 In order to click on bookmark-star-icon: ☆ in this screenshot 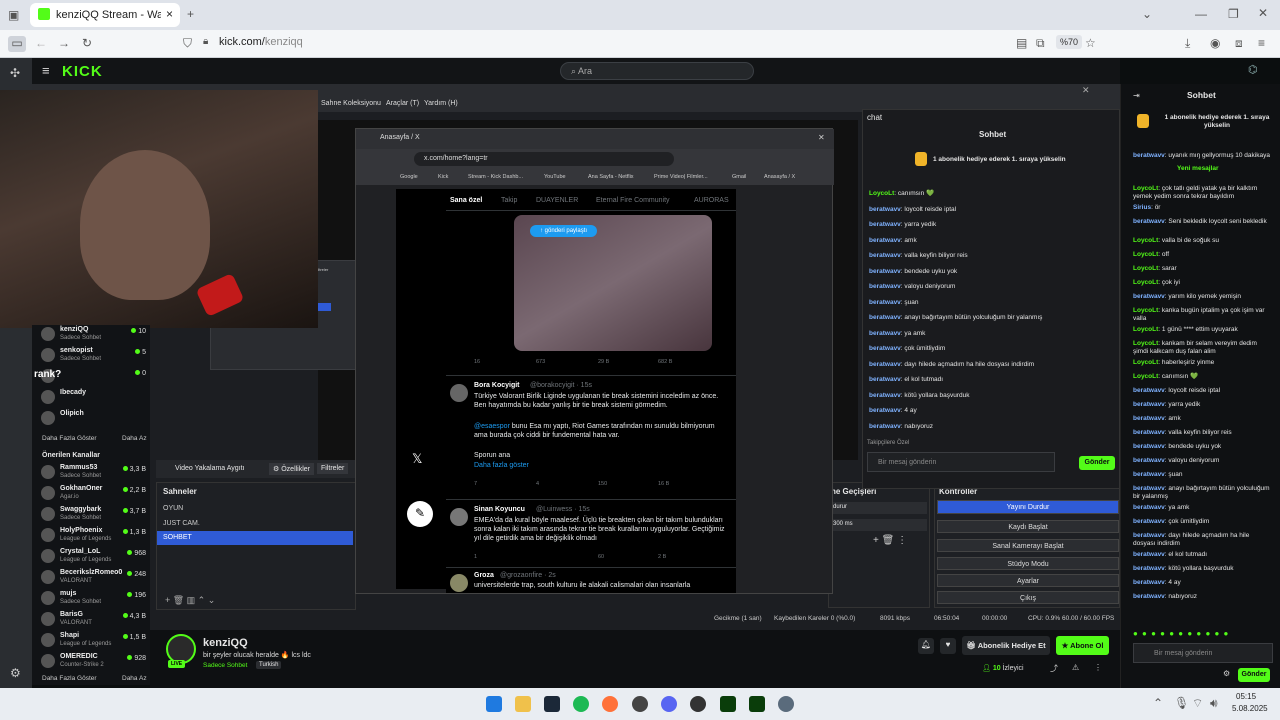, I will do `click(1090, 43)`.